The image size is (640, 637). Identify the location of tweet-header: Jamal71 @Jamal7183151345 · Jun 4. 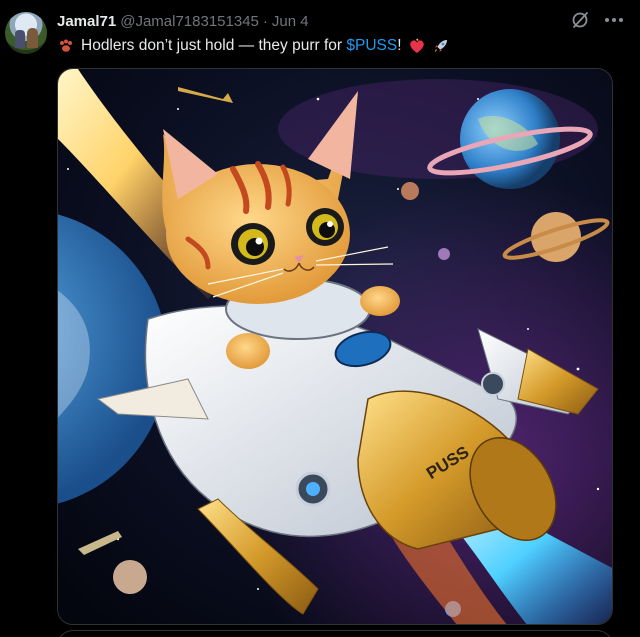
(183, 21).